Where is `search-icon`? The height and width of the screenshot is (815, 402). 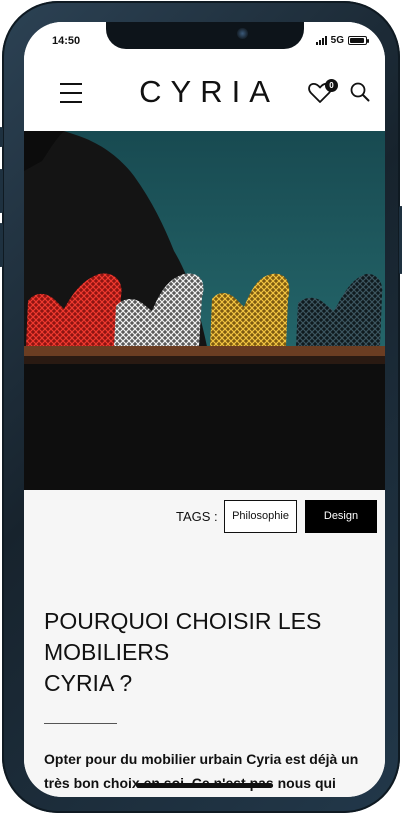 search-icon is located at coordinates (360, 92).